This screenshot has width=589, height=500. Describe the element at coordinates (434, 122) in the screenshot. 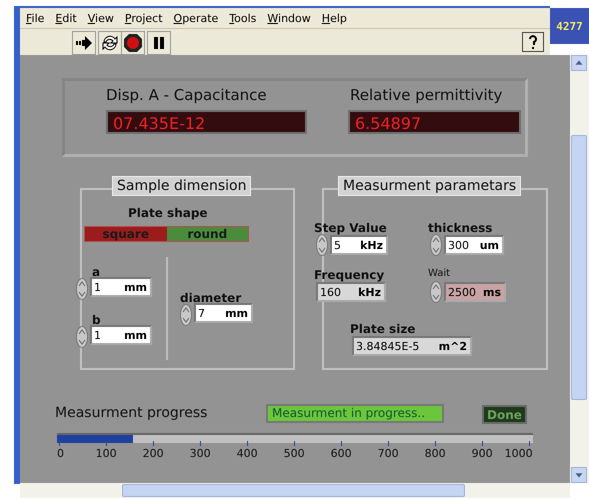

I see `numeric-display: 6.54897` at that location.